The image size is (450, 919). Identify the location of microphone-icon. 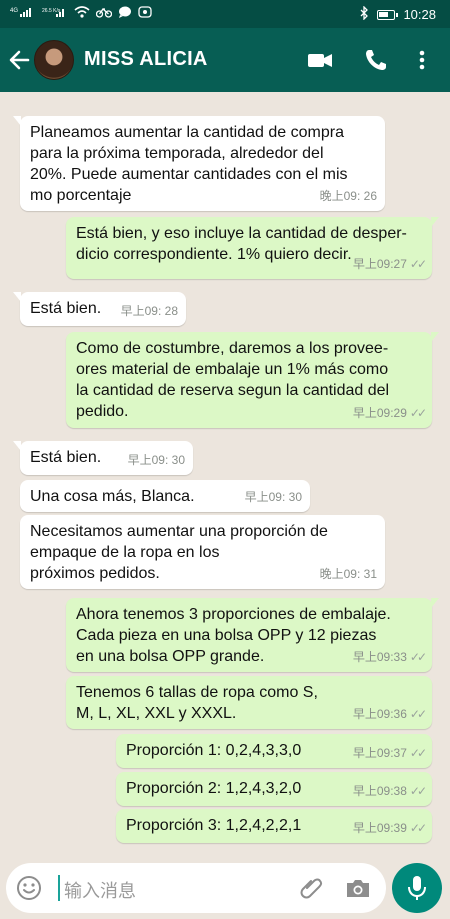
(417, 890).